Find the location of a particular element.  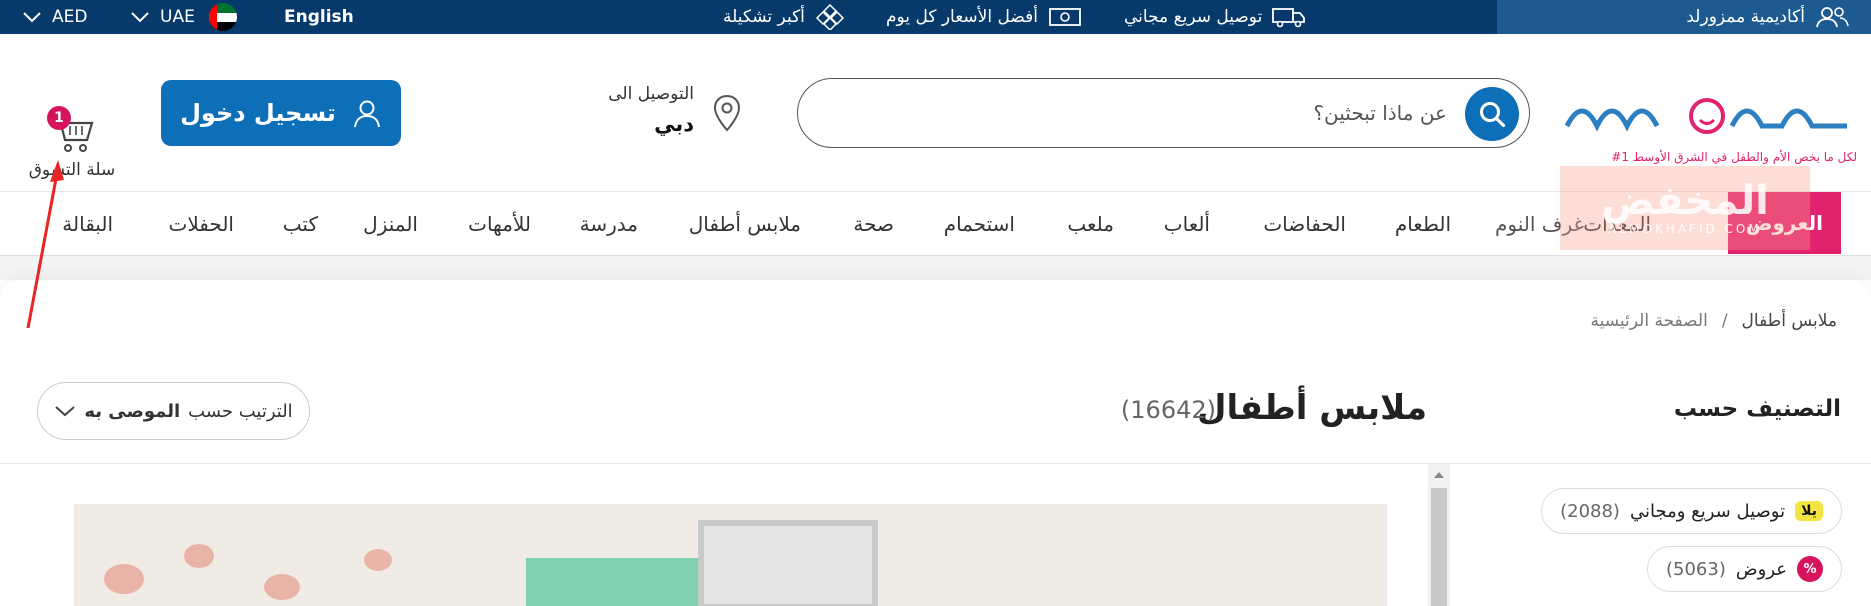

country-selector: UAE is located at coordinates (185, 17).